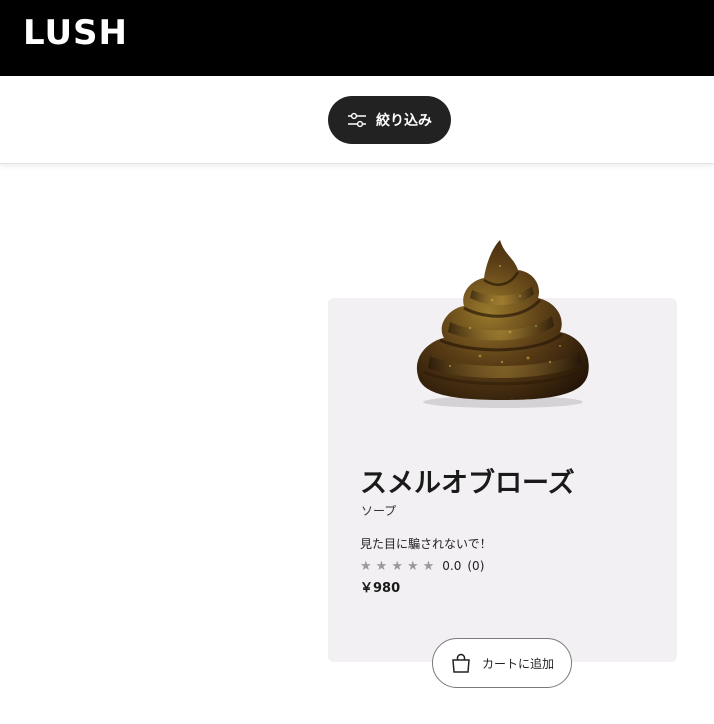 This screenshot has width=714, height=724. Describe the element at coordinates (476, 566) in the screenshot. I see `rating-count: (0)` at that location.